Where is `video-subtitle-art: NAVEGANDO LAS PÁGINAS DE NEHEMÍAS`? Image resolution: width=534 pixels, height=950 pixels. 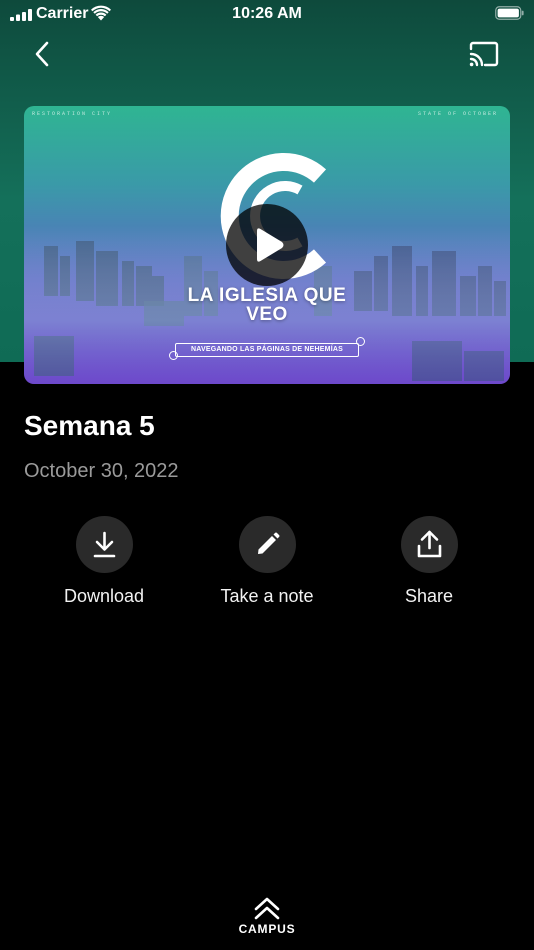
video-subtitle-art: NAVEGANDO LAS PÁGINAS DE NEHEMÍAS is located at coordinates (267, 350).